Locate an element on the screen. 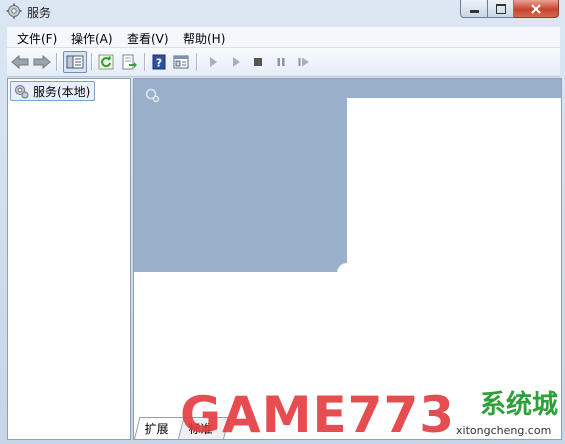 The image size is (565, 444). start-service-alt-icon is located at coordinates (236, 62).